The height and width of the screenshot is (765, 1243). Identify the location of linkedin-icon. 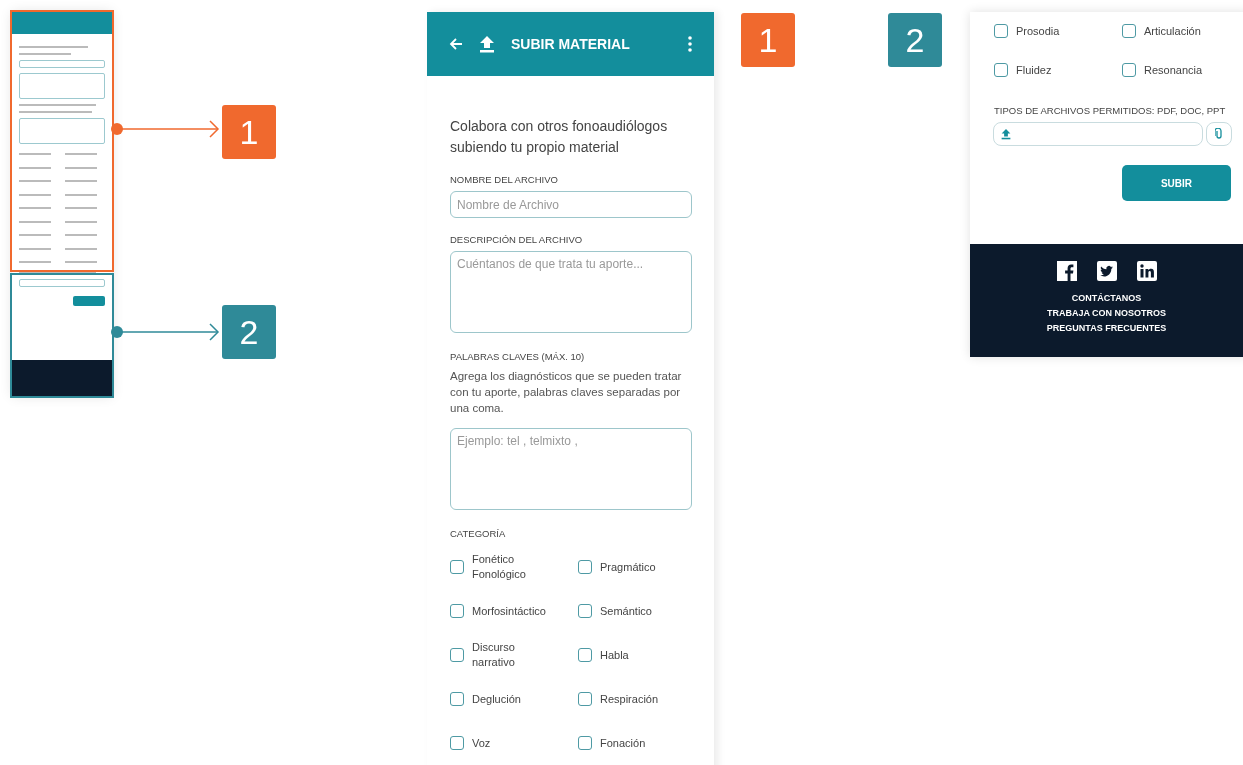
(1146, 271).